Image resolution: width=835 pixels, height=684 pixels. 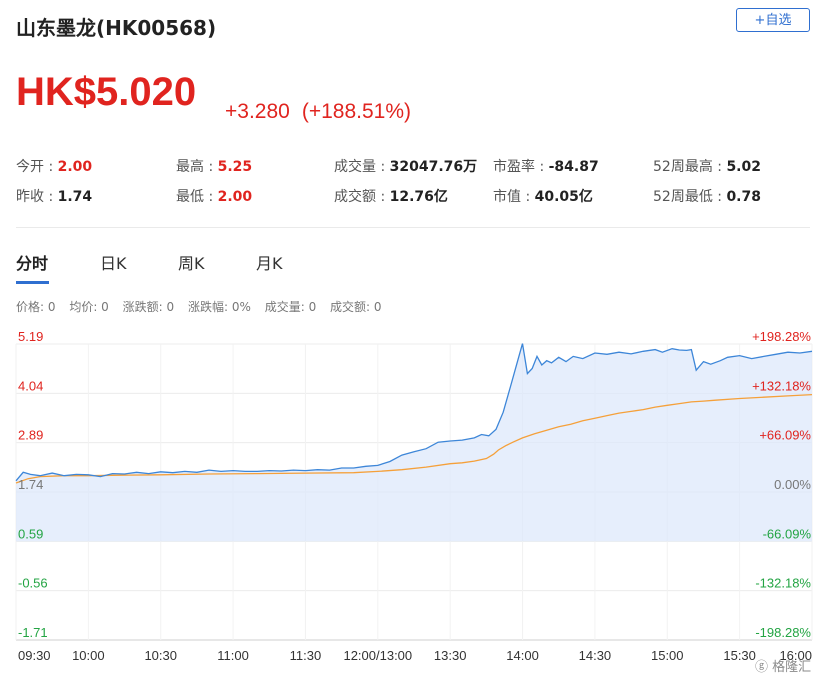 I want to click on x-tick-label: 09:30, so click(x=34, y=655).